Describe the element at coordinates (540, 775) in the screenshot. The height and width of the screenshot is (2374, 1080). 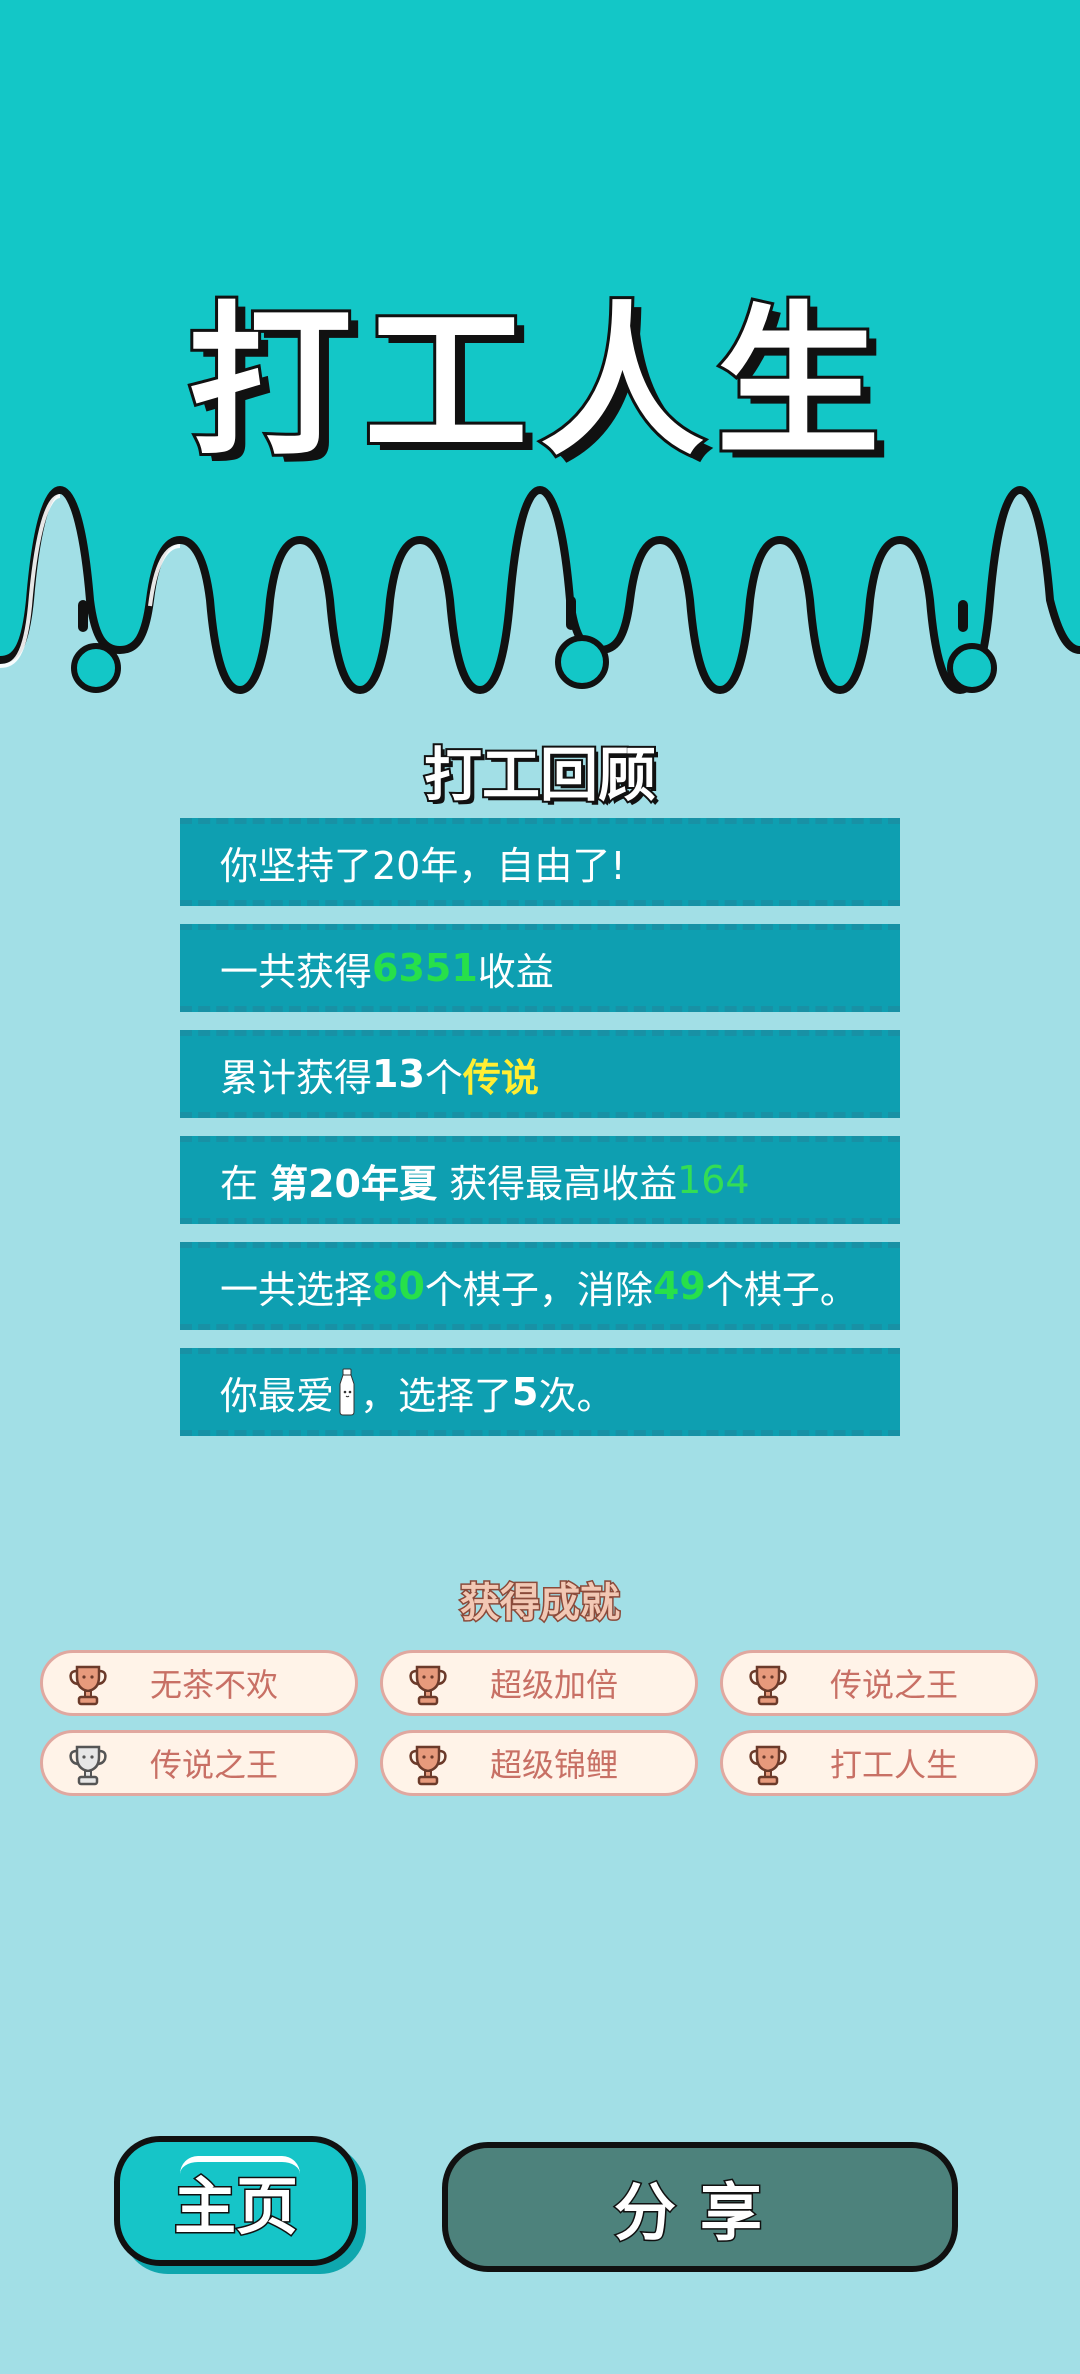
I see `review-title: 打工回顾` at that location.